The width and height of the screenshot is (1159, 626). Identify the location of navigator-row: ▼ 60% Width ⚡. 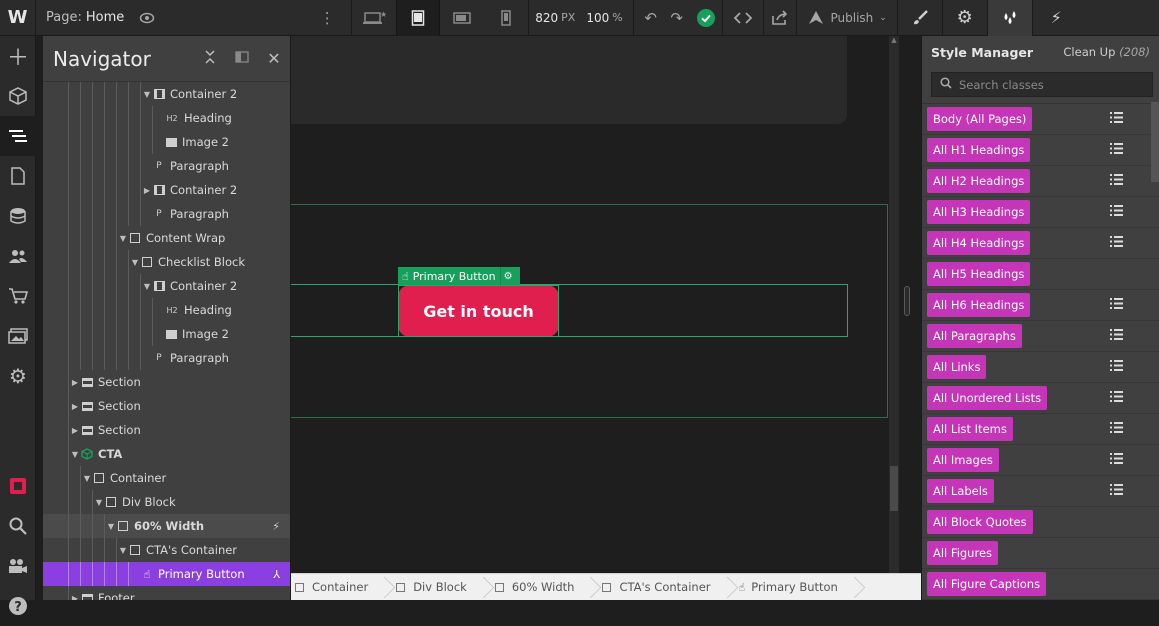
(166, 526).